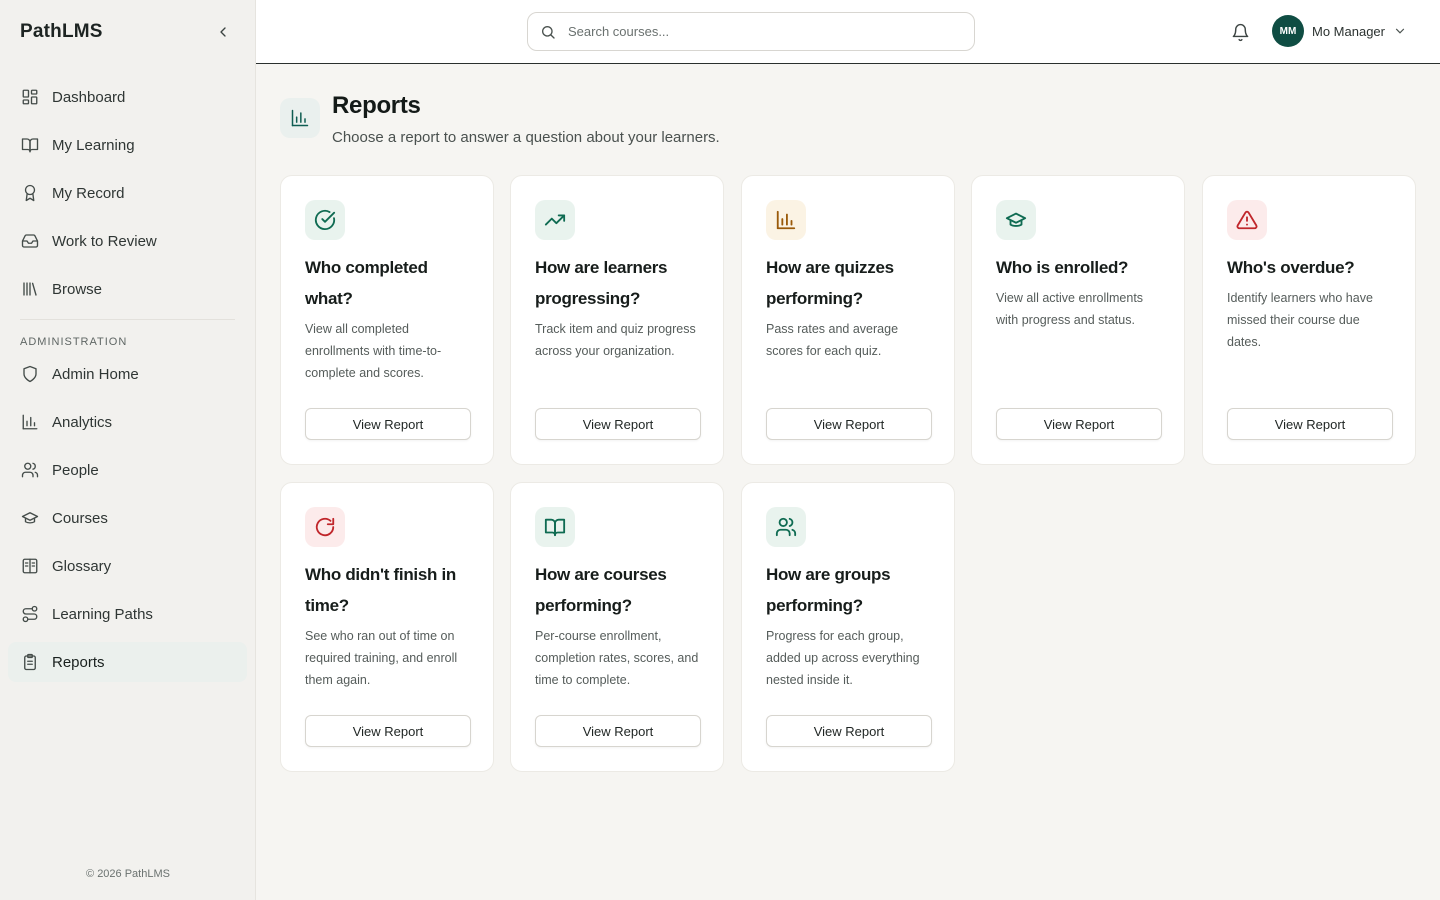 The height and width of the screenshot is (900, 1440). Describe the element at coordinates (127, 566) in the screenshot. I see `sidebar-item-glossary: Glossary` at that location.